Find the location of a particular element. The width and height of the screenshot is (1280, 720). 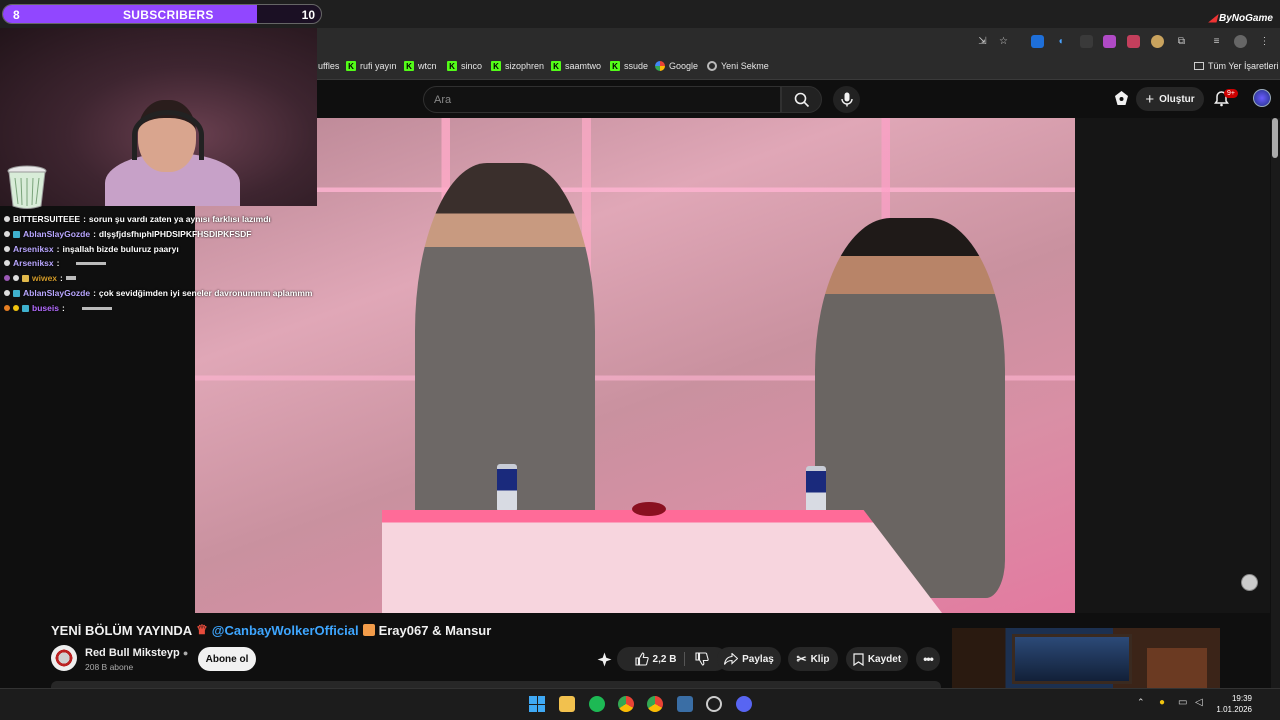

scissors-icon: ✂ is located at coordinates (801, 659).